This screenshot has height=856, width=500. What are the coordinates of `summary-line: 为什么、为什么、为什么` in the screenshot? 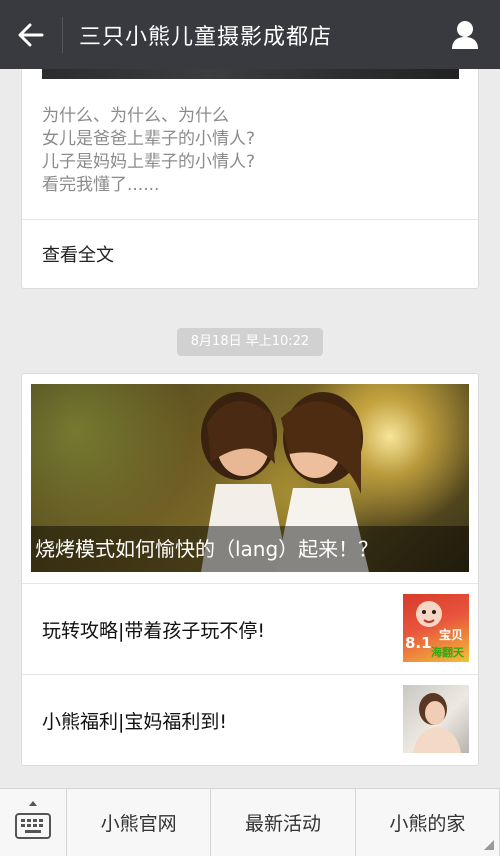 It's located at (135, 116).